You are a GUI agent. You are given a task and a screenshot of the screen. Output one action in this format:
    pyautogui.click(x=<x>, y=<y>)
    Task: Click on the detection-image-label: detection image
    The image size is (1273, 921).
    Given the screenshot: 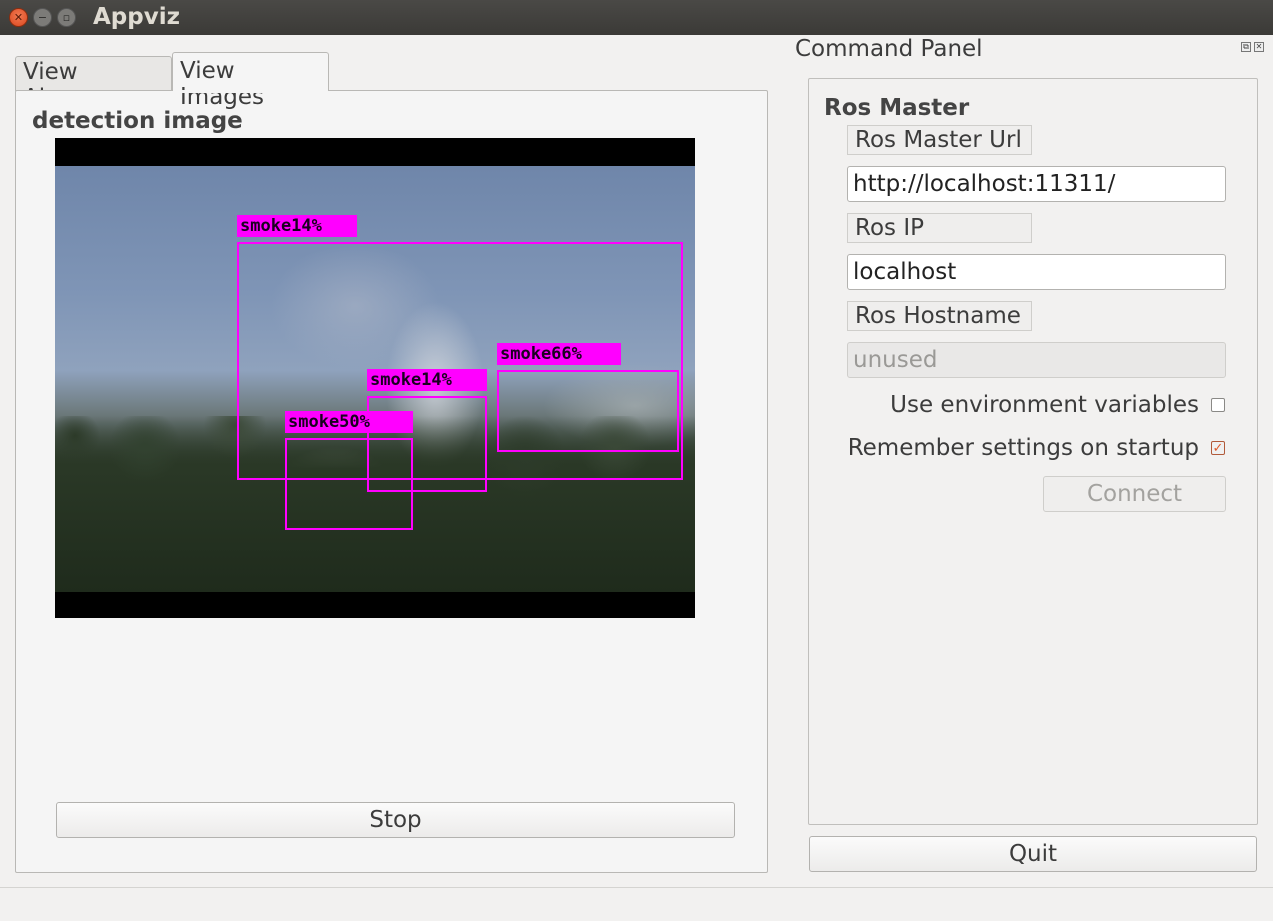 What is the action you would take?
    pyautogui.click(x=137, y=121)
    